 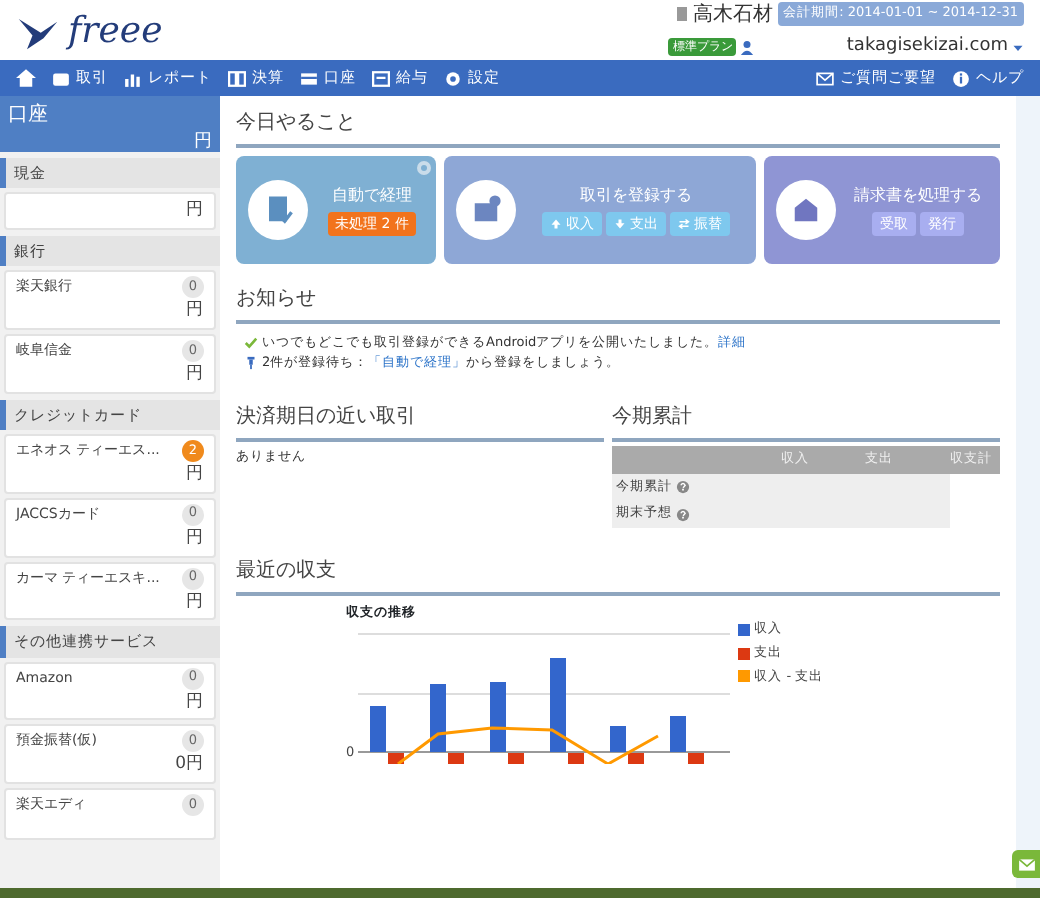 What do you see at coordinates (1018, 47) in the screenshot?
I see `caret-icon` at bounding box center [1018, 47].